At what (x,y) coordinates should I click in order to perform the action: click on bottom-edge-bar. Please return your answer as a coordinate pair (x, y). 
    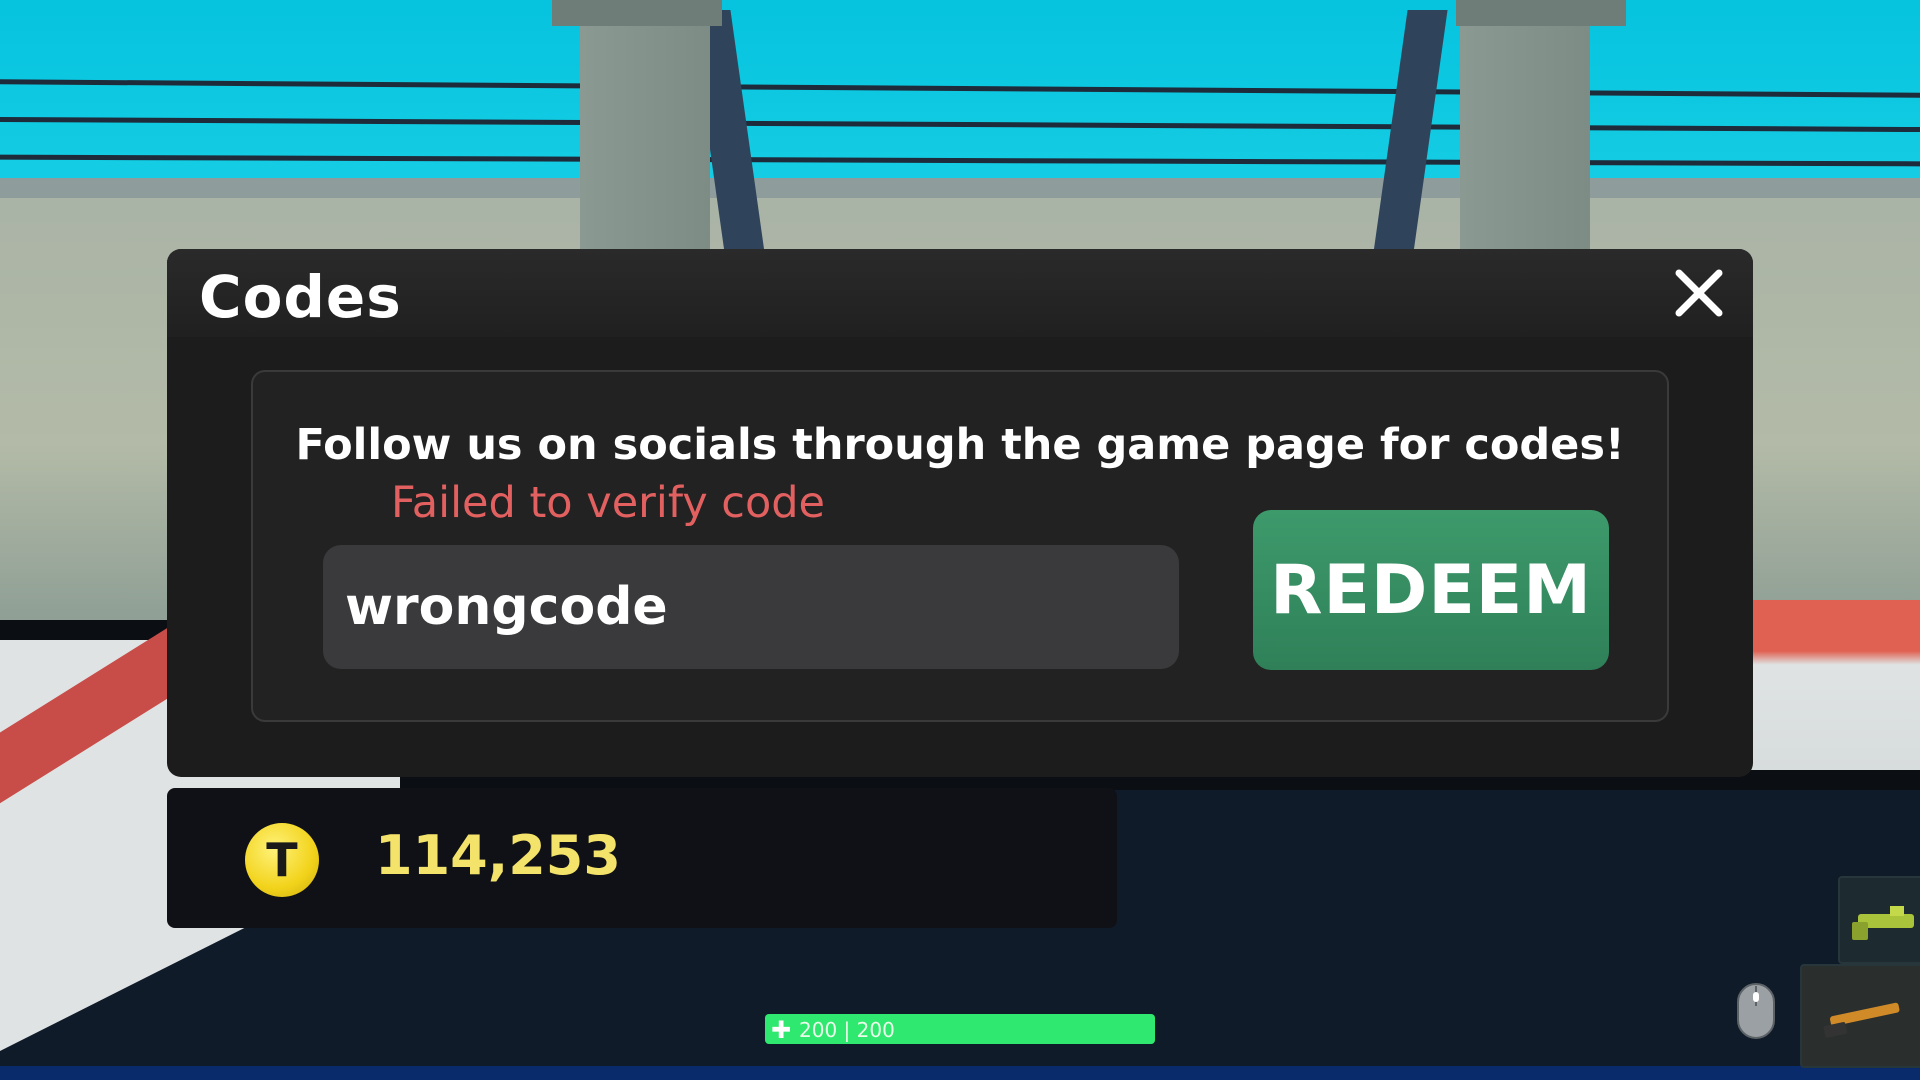
    Looking at the image, I should click on (960, 1073).